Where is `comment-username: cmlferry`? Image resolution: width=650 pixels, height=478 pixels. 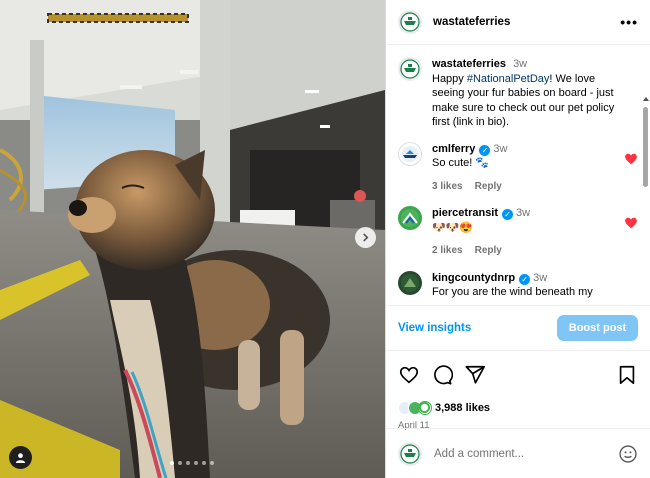 comment-username: cmlferry is located at coordinates (453, 149).